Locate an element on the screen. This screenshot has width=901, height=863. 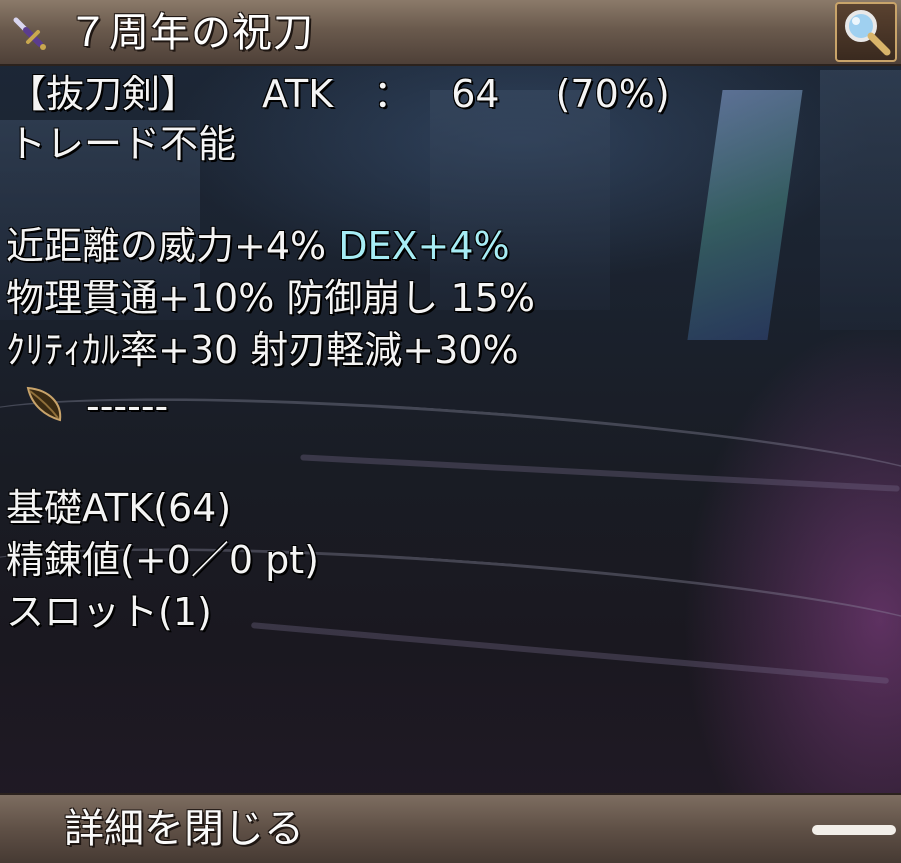
zoom-button is located at coordinates (866, 32).